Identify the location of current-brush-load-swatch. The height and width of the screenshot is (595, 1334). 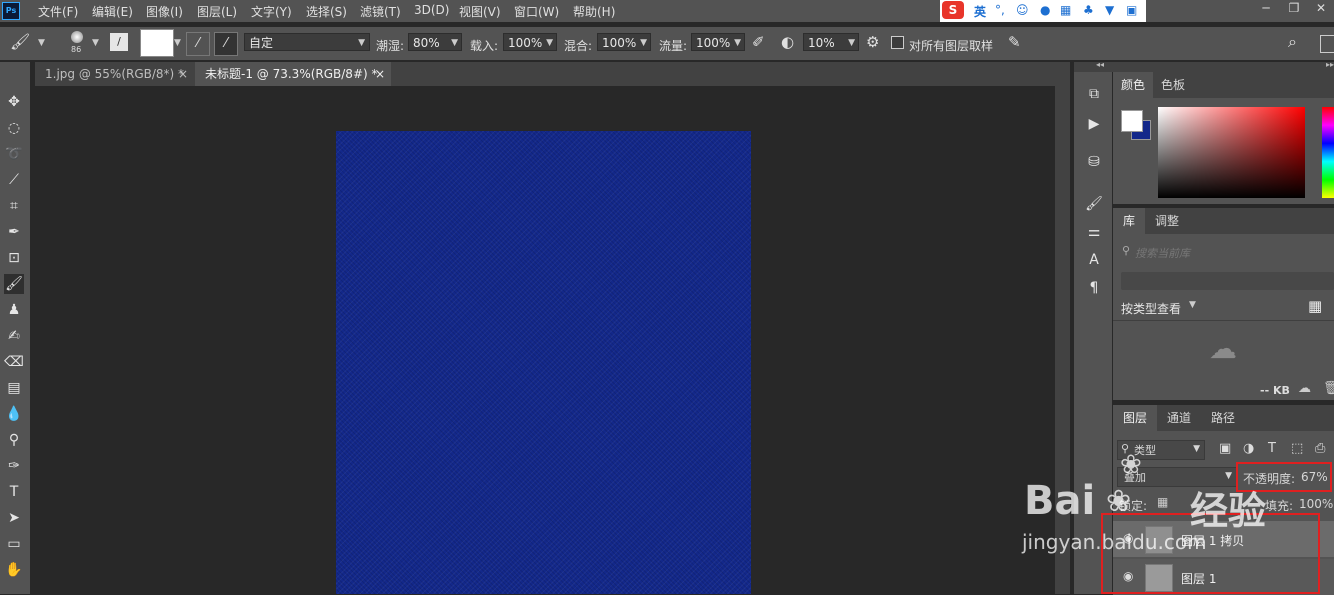
(157, 43).